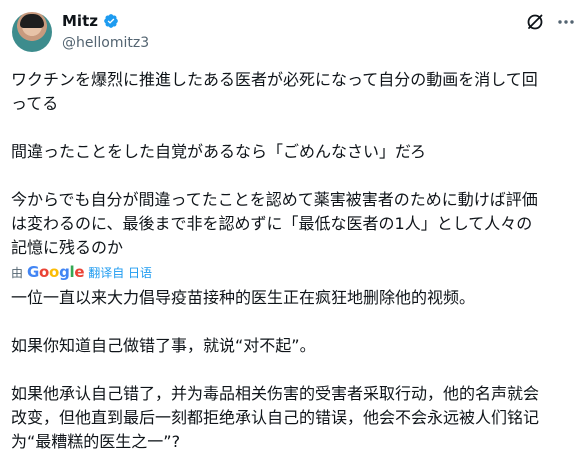 This screenshot has width=587, height=462. I want to click on post-line: 今からでも自分が間違ってたことを認めて薬害被害者のために動けば評価, so click(274, 199).